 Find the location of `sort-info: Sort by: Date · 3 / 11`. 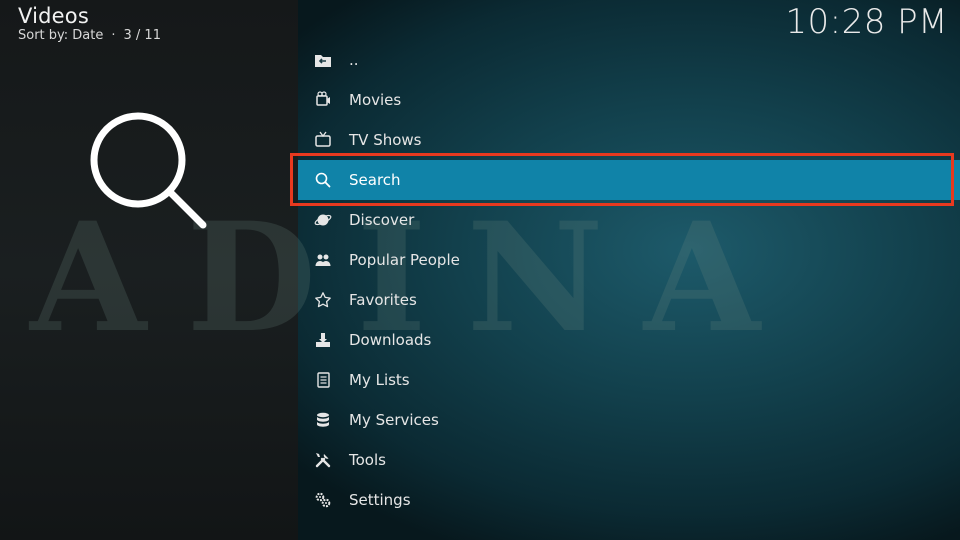

sort-info: Sort by: Date · 3 / 11 is located at coordinates (89, 35).